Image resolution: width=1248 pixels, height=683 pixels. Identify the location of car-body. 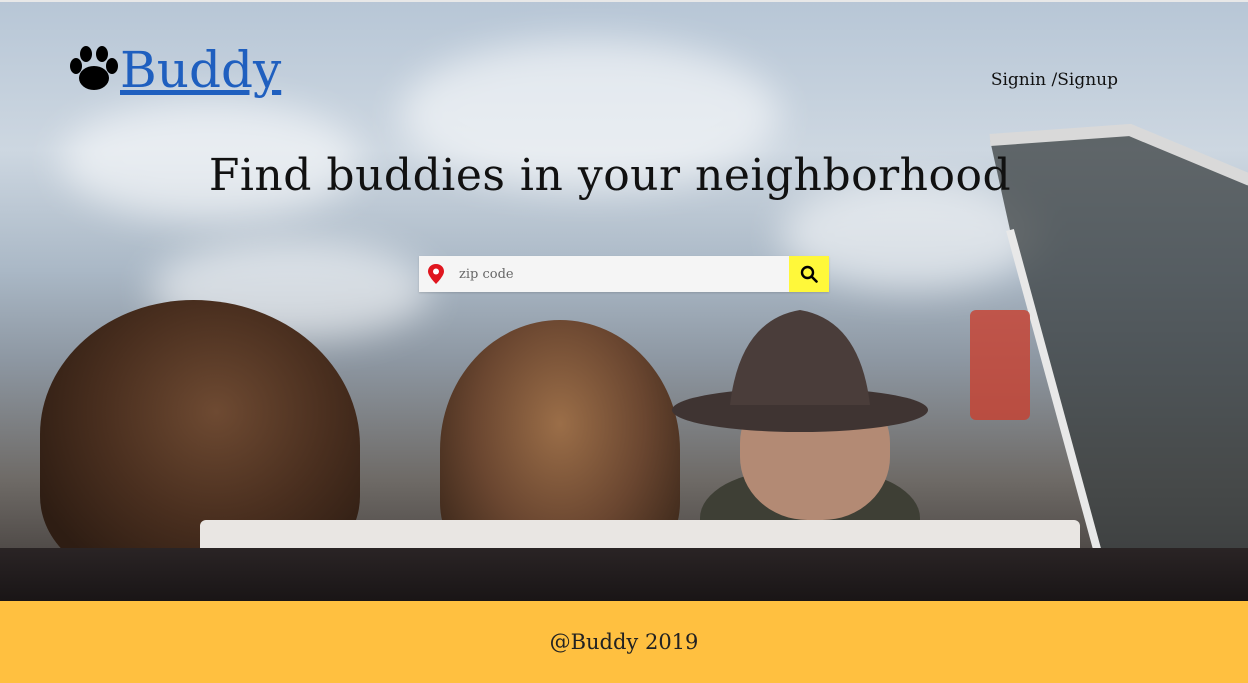
(624, 574).